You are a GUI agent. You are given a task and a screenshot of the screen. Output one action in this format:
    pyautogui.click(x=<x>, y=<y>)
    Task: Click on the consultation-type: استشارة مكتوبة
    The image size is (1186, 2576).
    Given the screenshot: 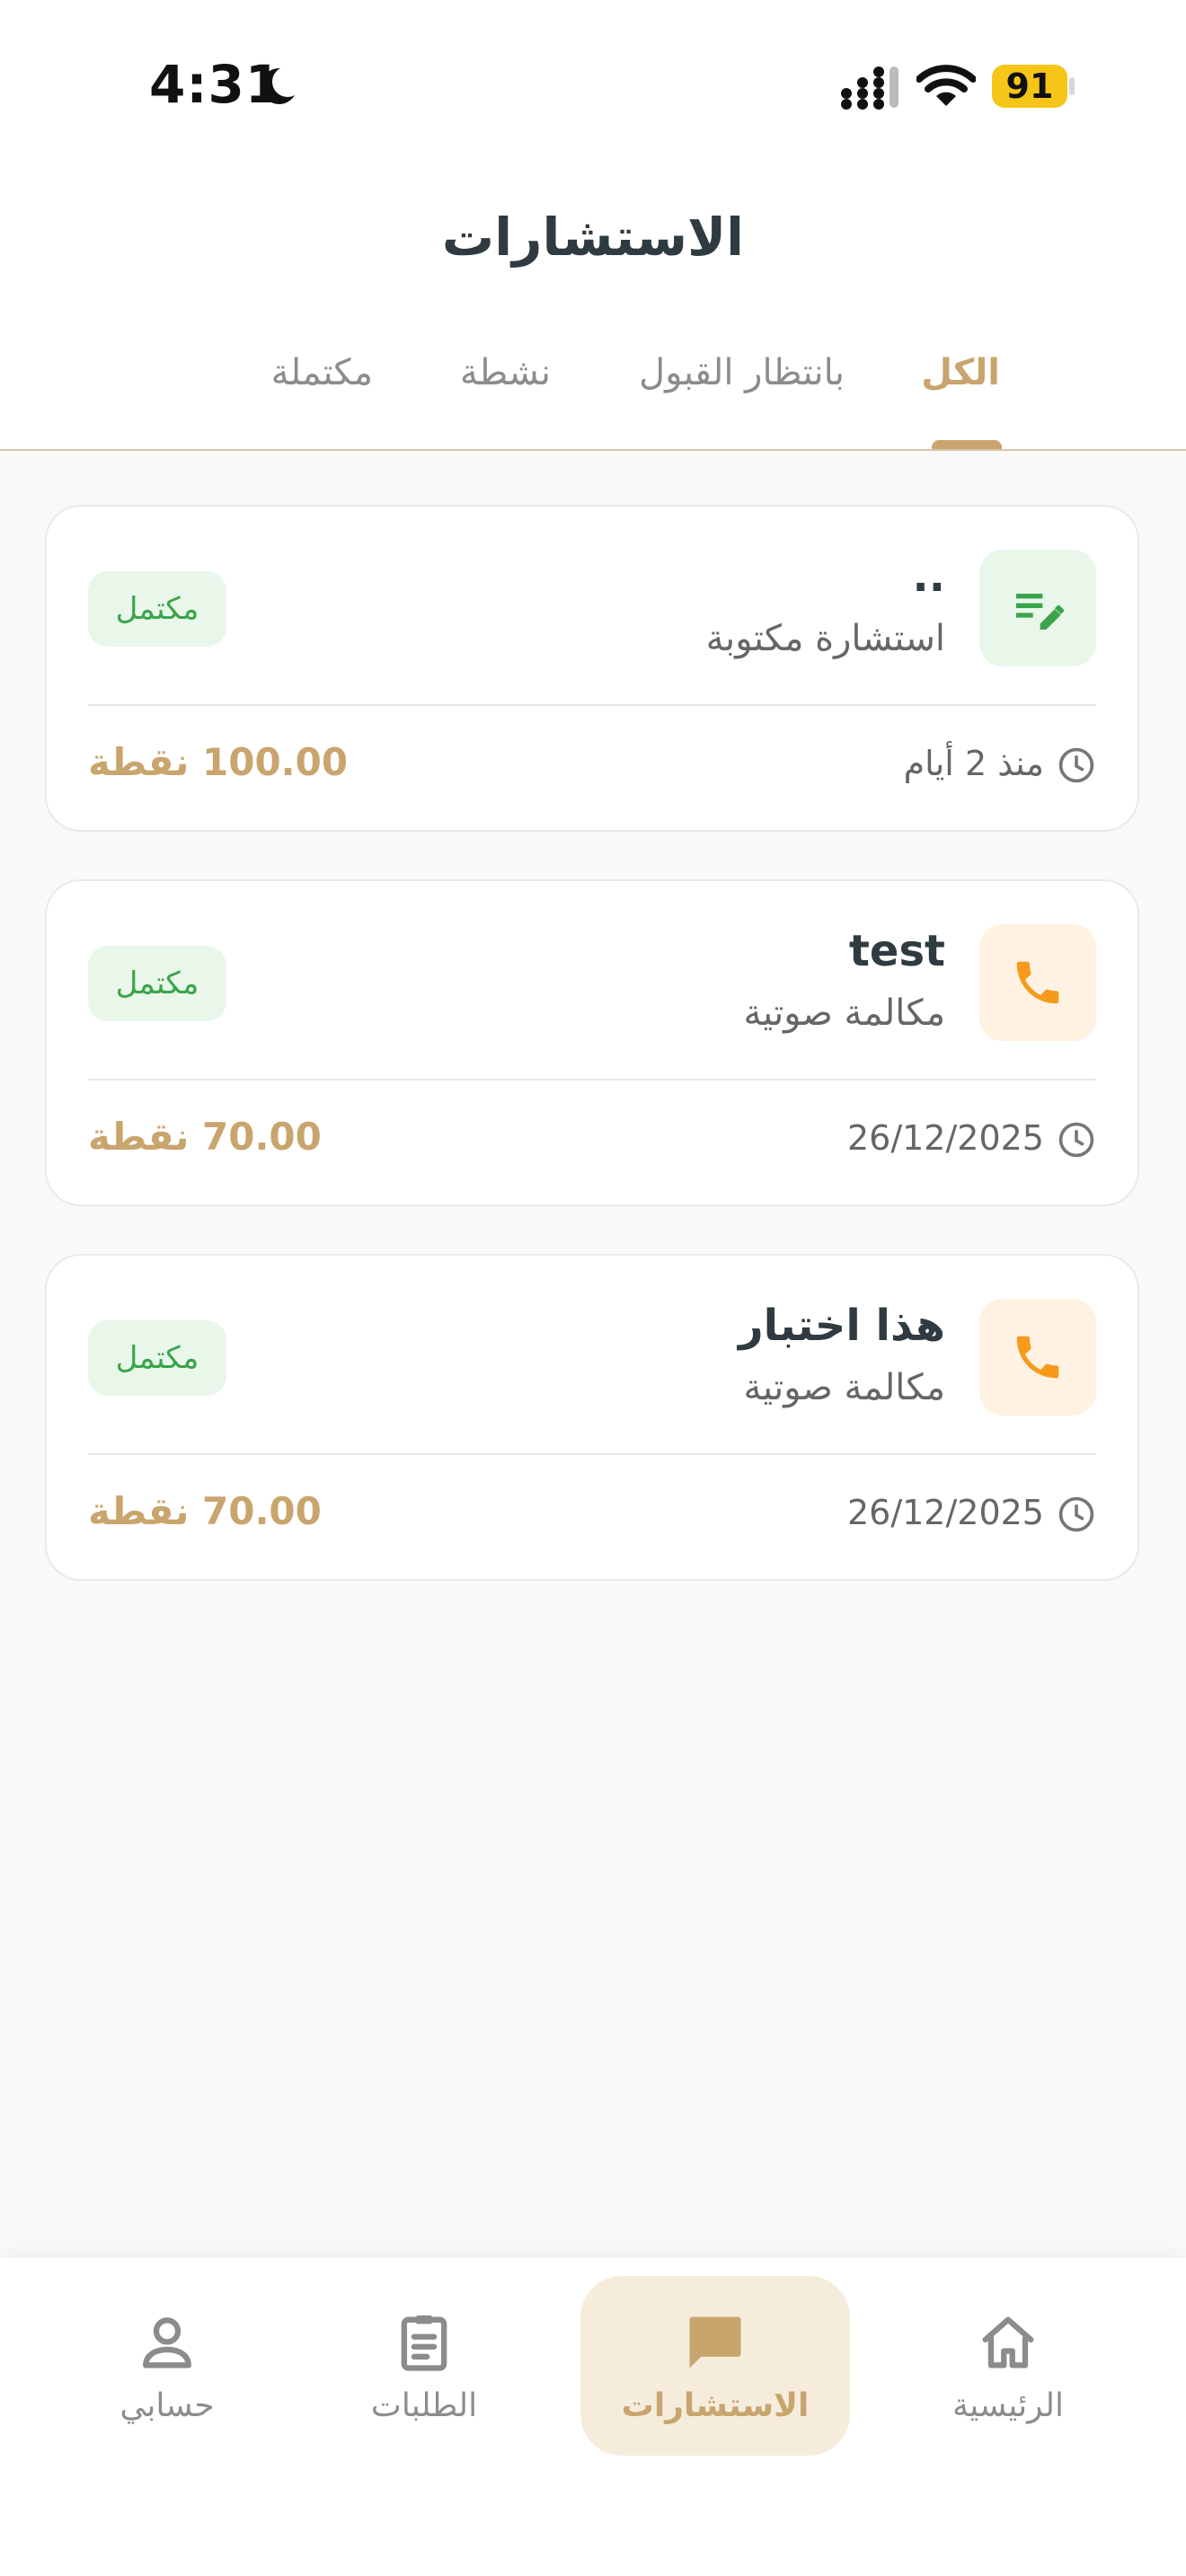 What is the action you would take?
    pyautogui.click(x=825, y=638)
    